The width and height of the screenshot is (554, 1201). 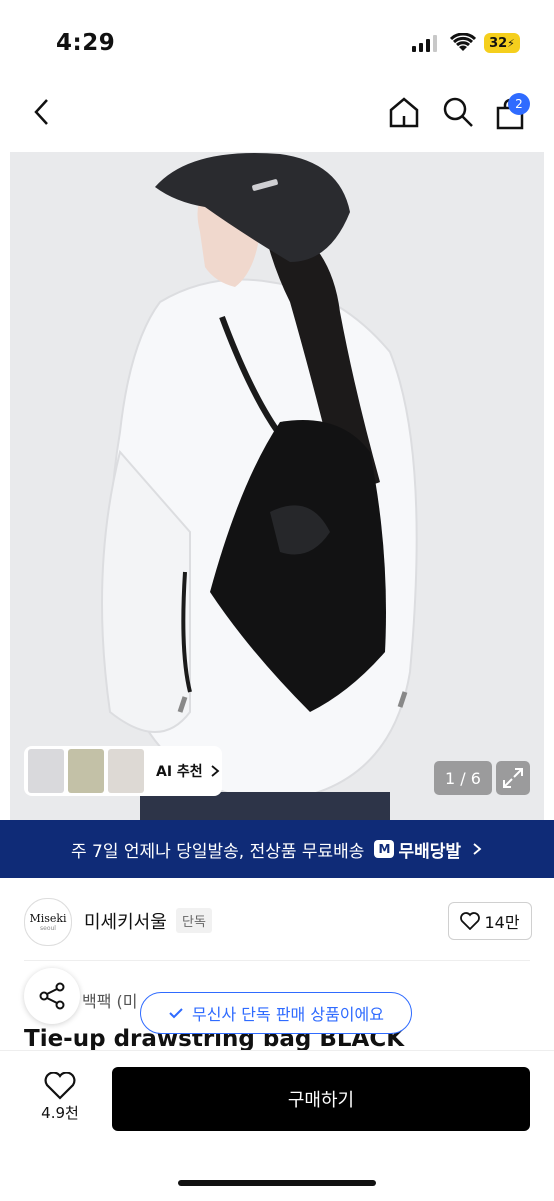 What do you see at coordinates (48, 928) in the screenshot?
I see `brand-logo-subtext: seoul` at bounding box center [48, 928].